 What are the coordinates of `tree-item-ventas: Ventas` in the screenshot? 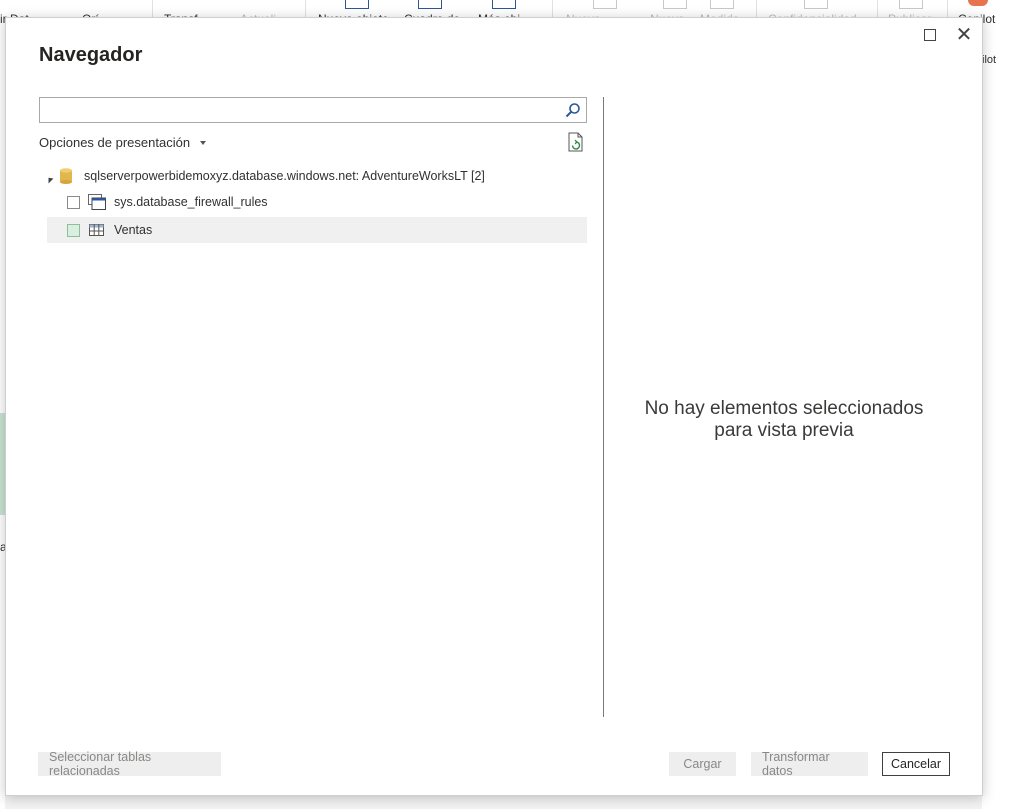 It's located at (317, 230).